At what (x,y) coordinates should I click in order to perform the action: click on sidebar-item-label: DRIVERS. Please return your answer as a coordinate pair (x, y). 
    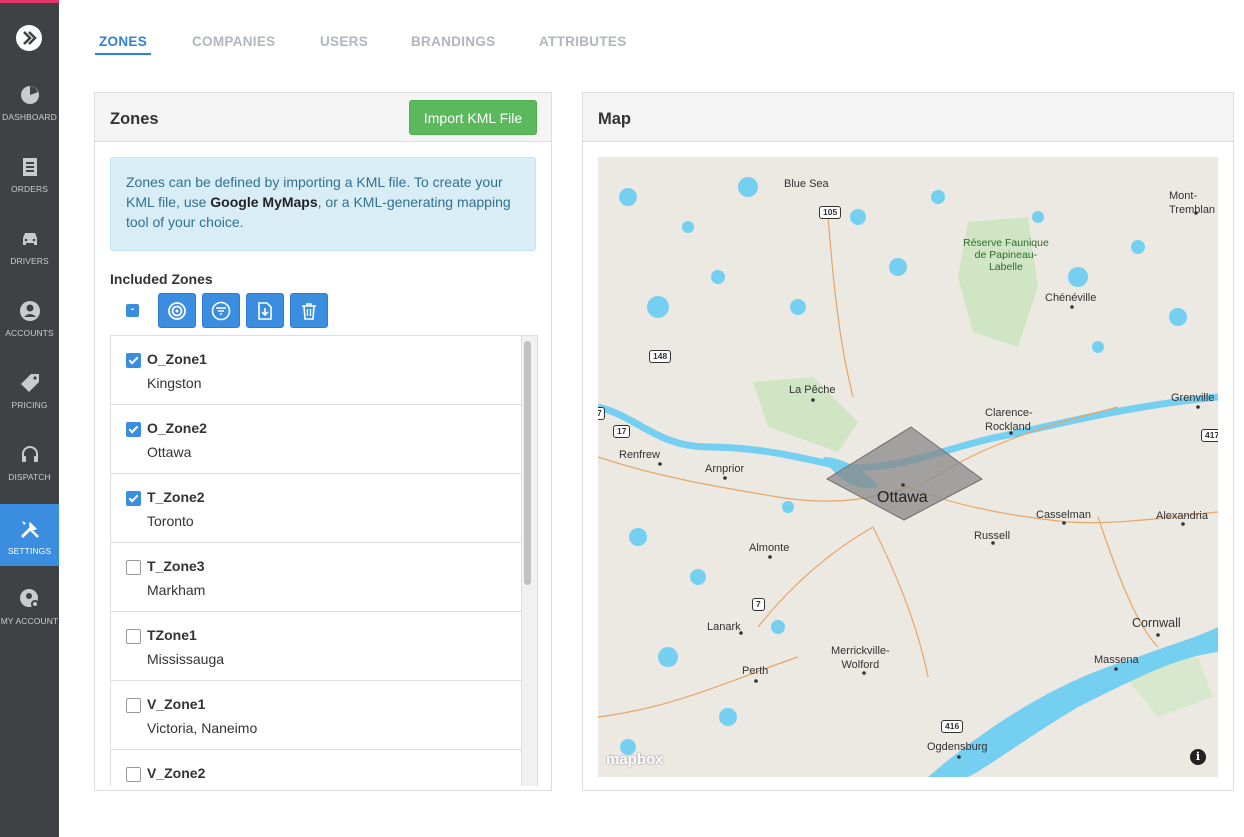
    Looking at the image, I should click on (29, 261).